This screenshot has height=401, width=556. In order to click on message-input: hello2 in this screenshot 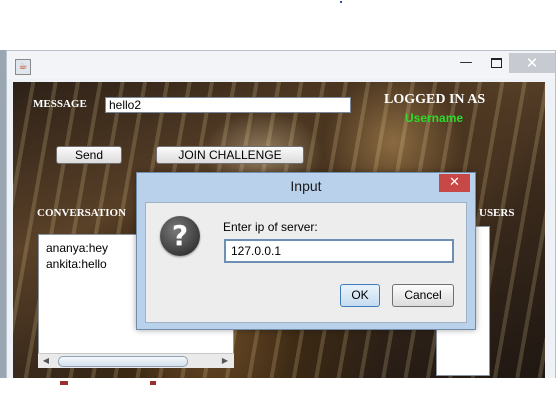, I will do `click(228, 105)`.